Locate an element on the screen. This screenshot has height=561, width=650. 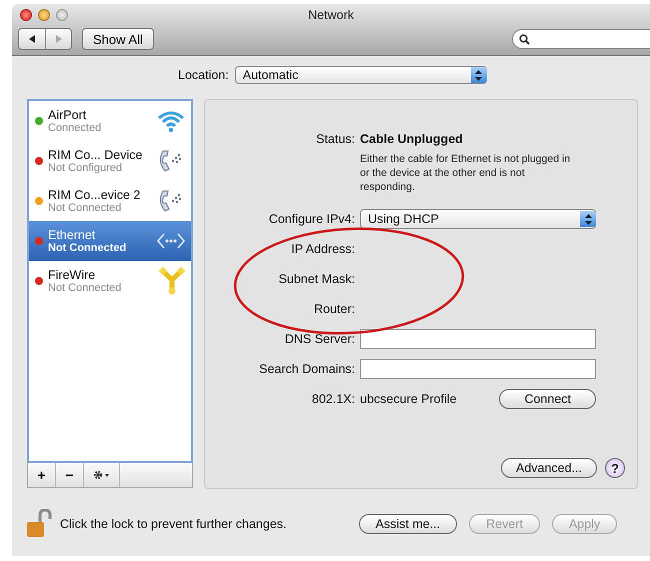
location-popup: Automatic is located at coordinates (360, 75).